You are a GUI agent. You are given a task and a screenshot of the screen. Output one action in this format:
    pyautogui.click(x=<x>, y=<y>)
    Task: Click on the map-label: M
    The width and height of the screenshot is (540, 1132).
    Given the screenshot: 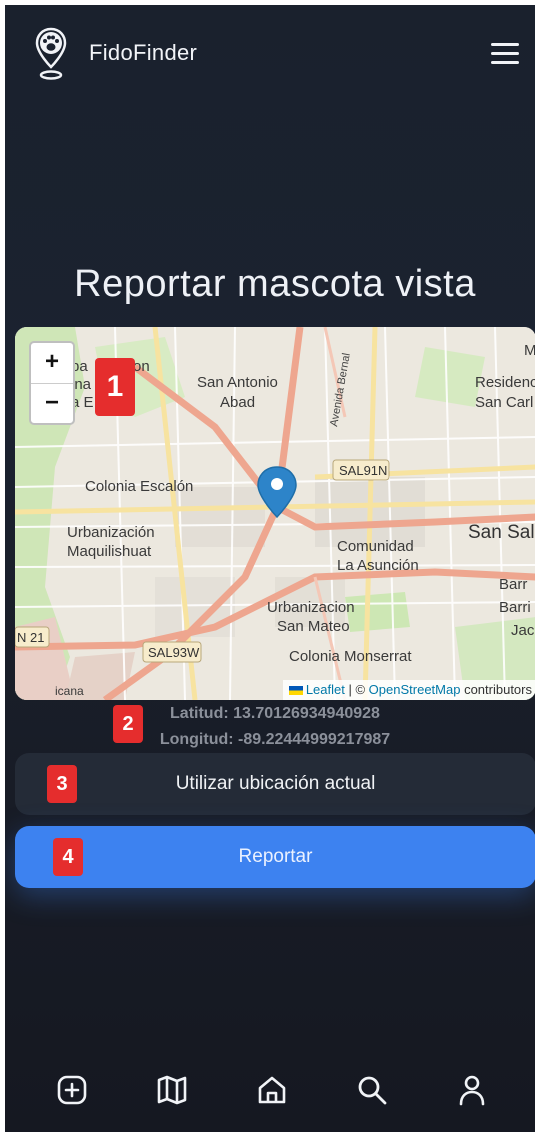 What is the action you would take?
    pyautogui.click(x=529, y=350)
    